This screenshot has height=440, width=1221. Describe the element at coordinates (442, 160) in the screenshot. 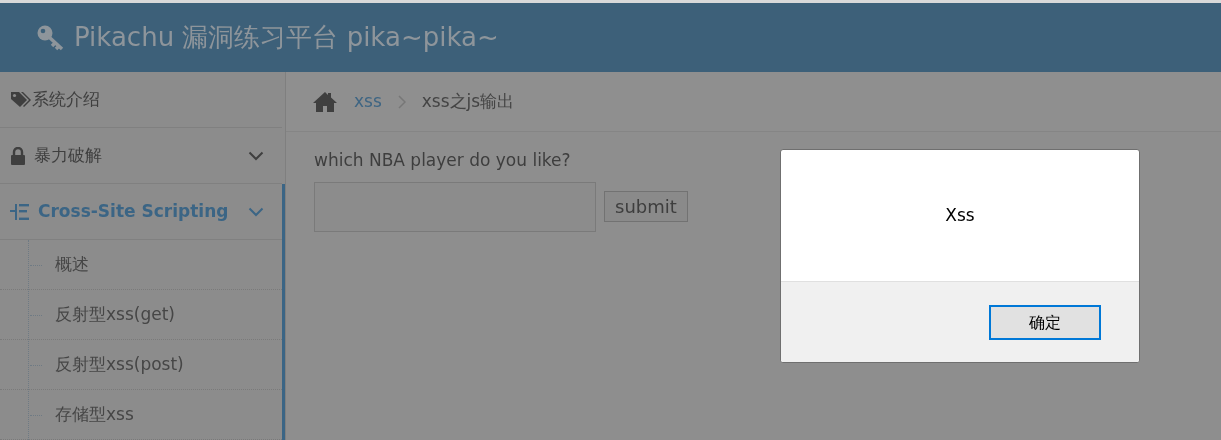

I see `question-text: which NBA player do you like?` at that location.